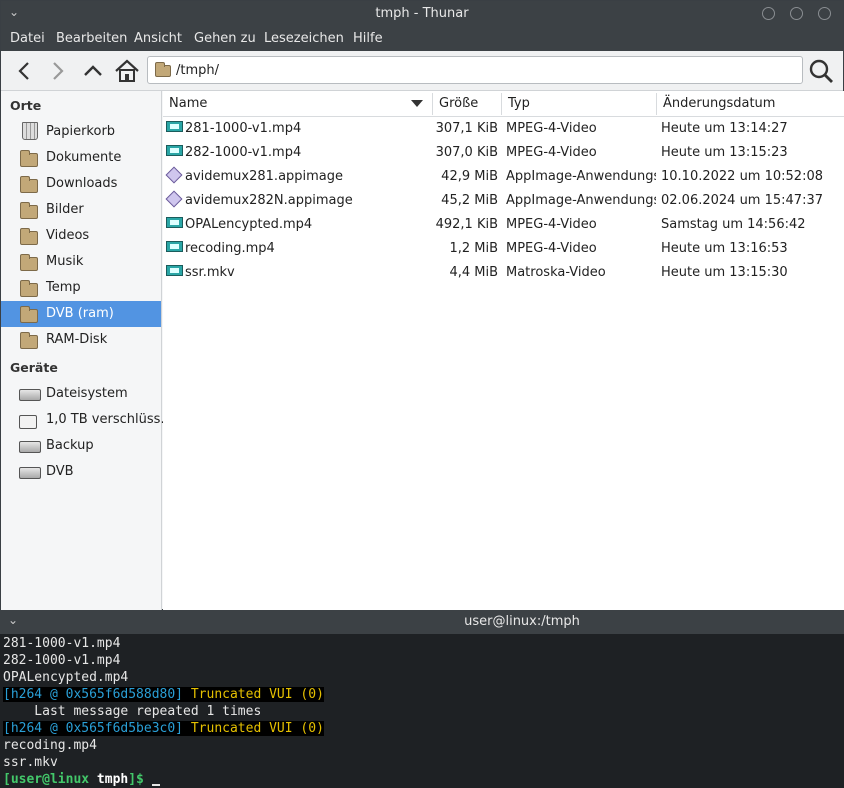 This screenshot has width=844, height=788. What do you see at coordinates (77, 339) in the screenshot?
I see `sidebar-item-label: RAM-Disk` at bounding box center [77, 339].